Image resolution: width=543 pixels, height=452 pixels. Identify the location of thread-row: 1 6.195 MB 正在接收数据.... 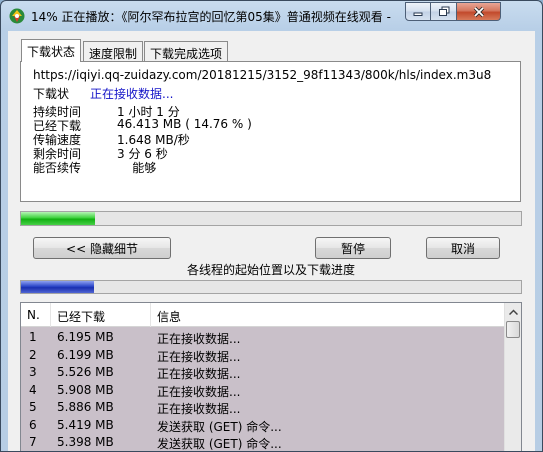
(263, 337).